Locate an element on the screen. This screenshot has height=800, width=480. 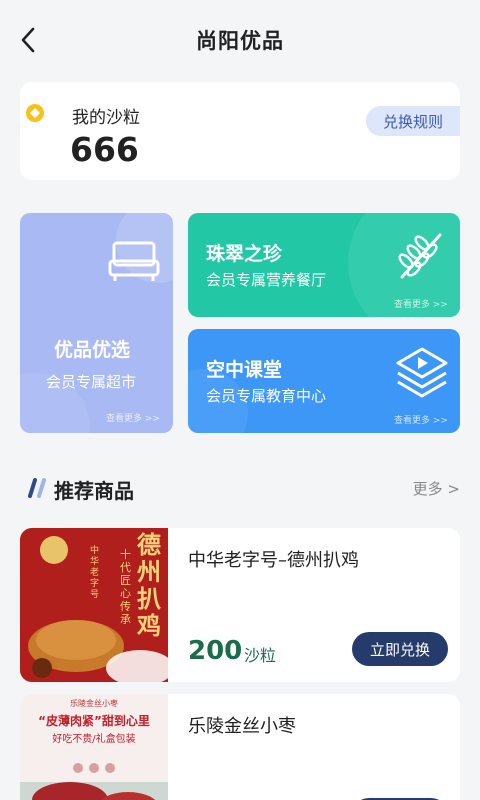
tile-jade-treasure: 珠翠之珍 会员专属营养餐厅 查看更多 >> is located at coordinates (324, 265).